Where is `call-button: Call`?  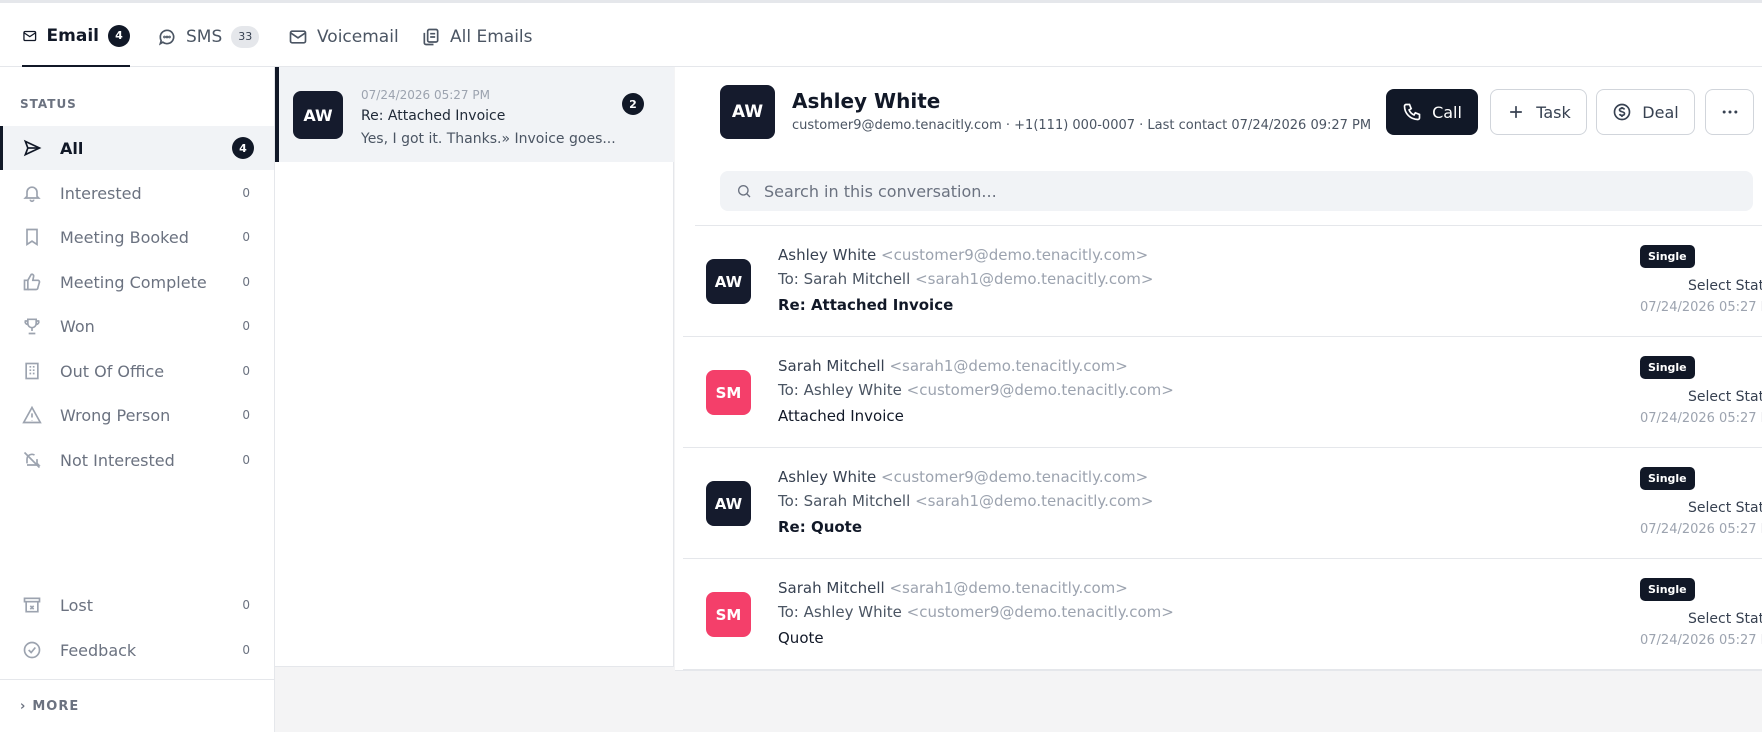
call-button: Call is located at coordinates (1432, 112).